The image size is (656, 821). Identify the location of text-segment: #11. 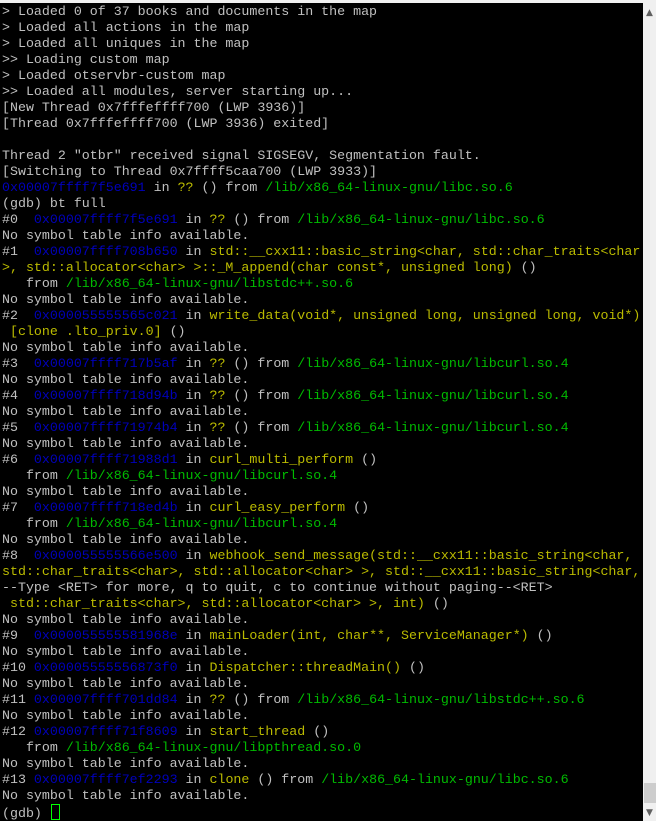
(18, 699).